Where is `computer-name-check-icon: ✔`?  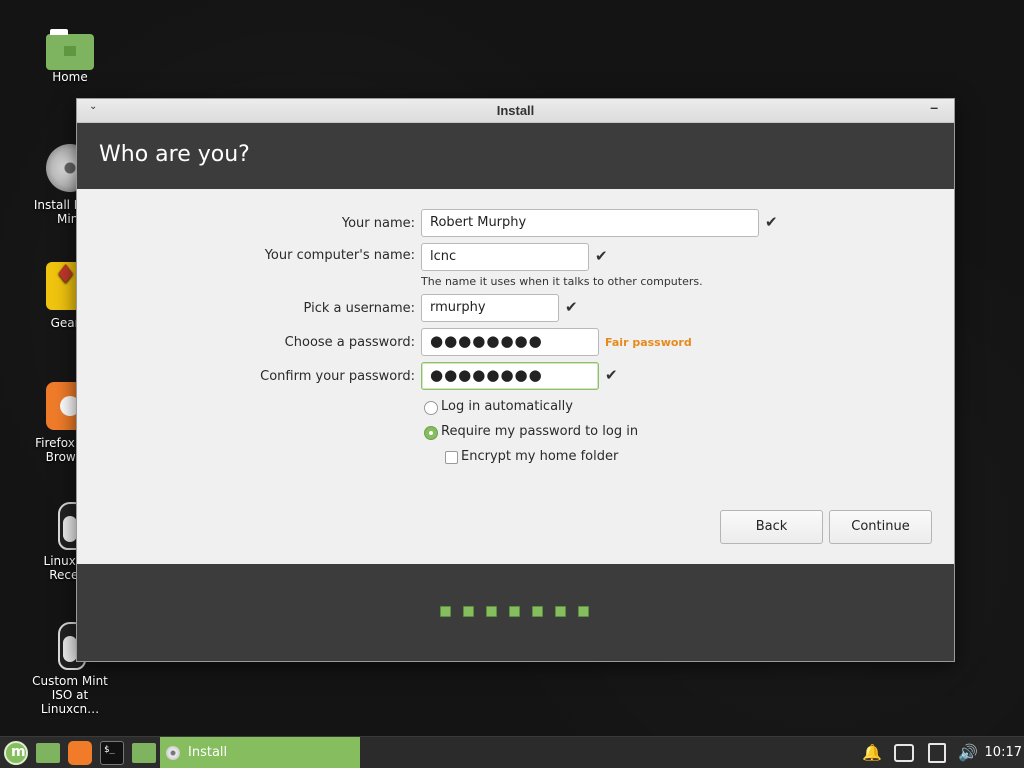 computer-name-check-icon: ✔ is located at coordinates (601, 256).